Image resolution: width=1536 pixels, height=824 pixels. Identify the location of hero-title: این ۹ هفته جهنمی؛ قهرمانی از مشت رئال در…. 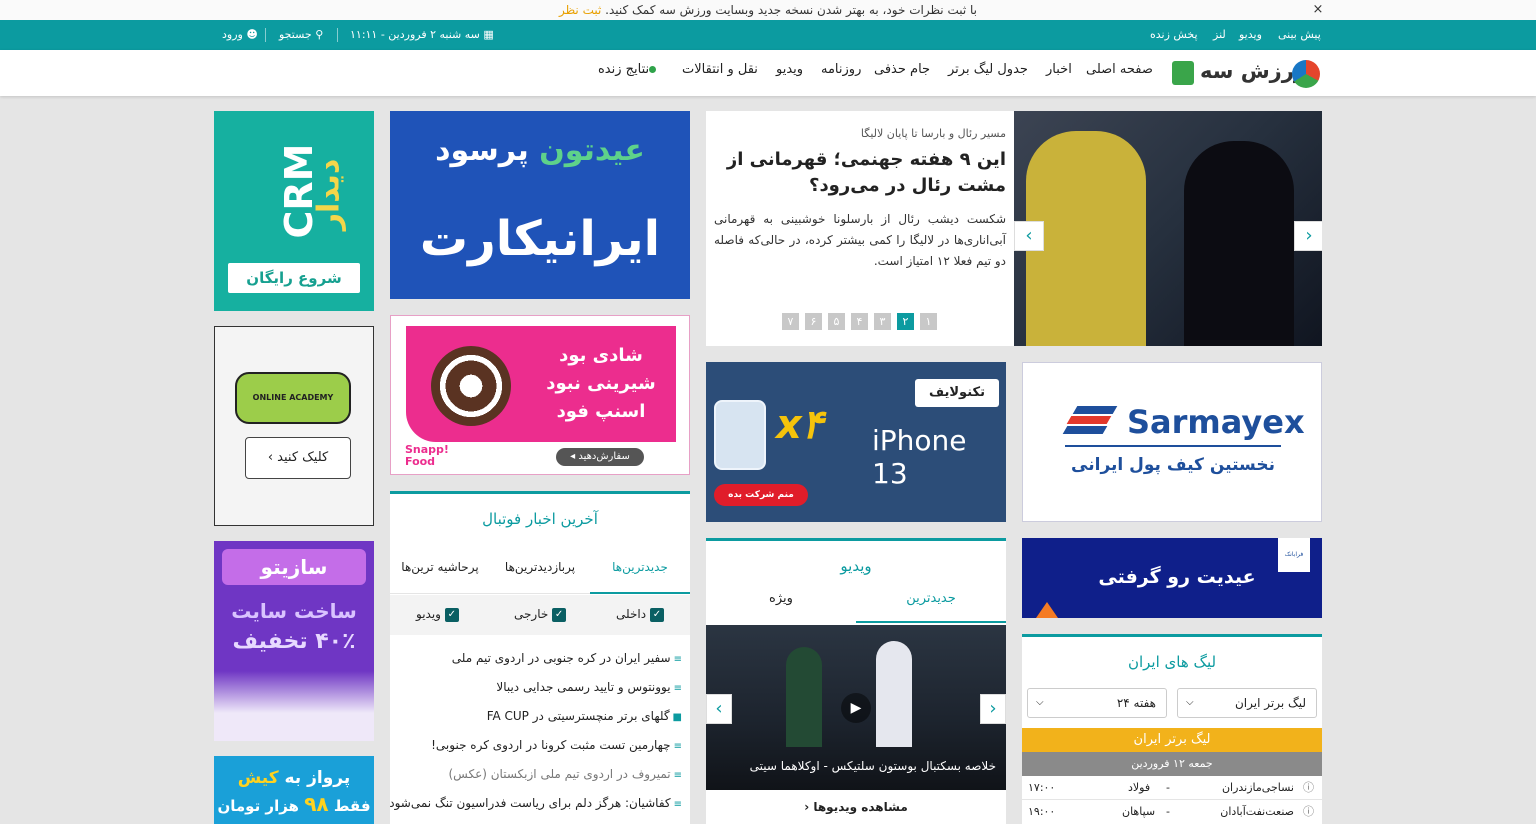
(861, 173).